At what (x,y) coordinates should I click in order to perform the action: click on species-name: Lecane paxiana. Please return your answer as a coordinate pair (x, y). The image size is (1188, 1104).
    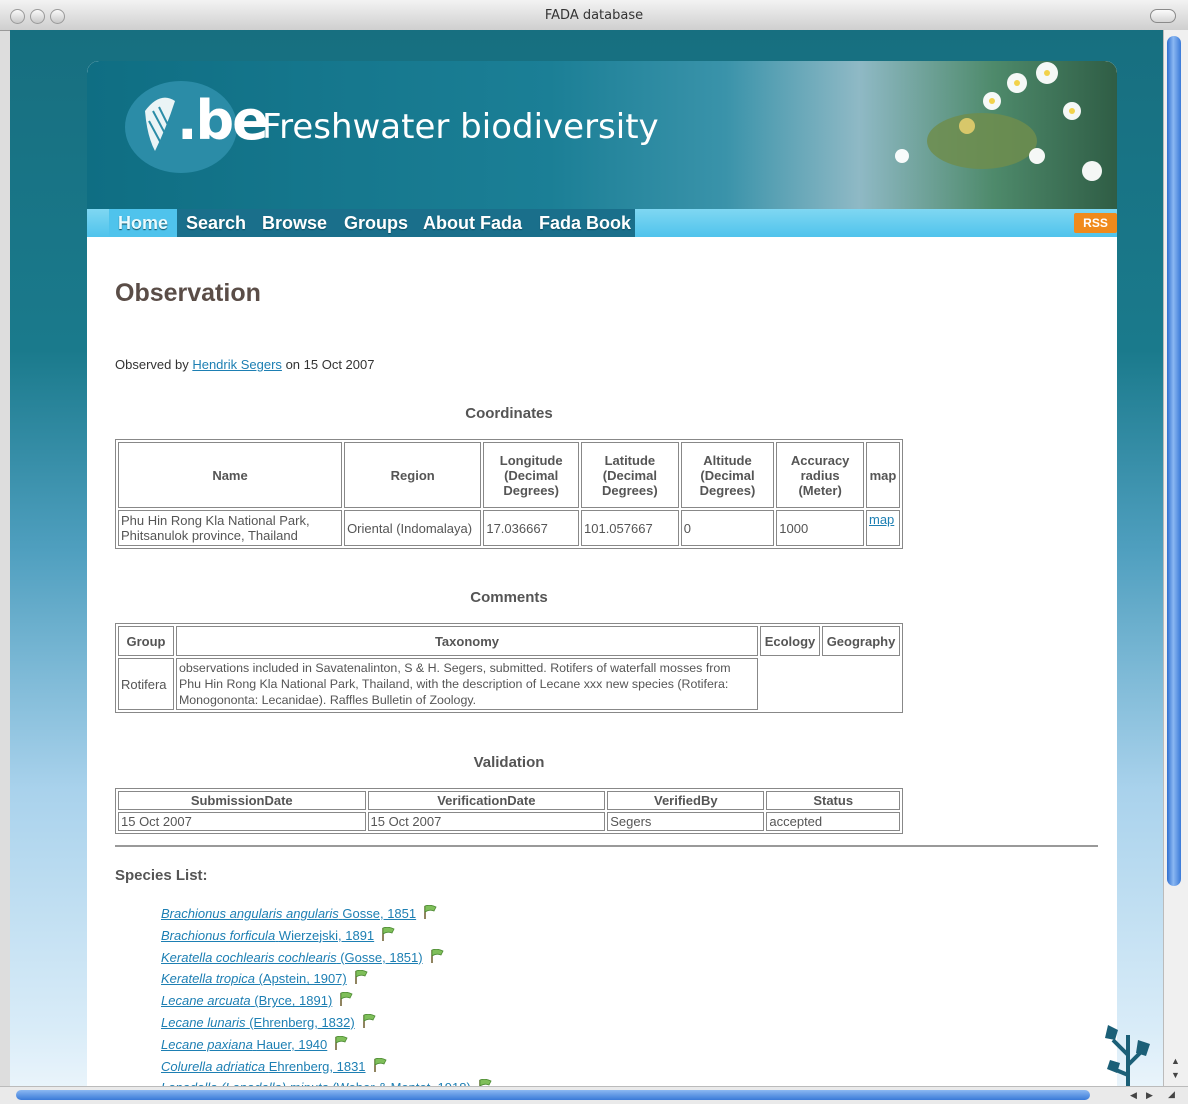
    Looking at the image, I should click on (207, 1044).